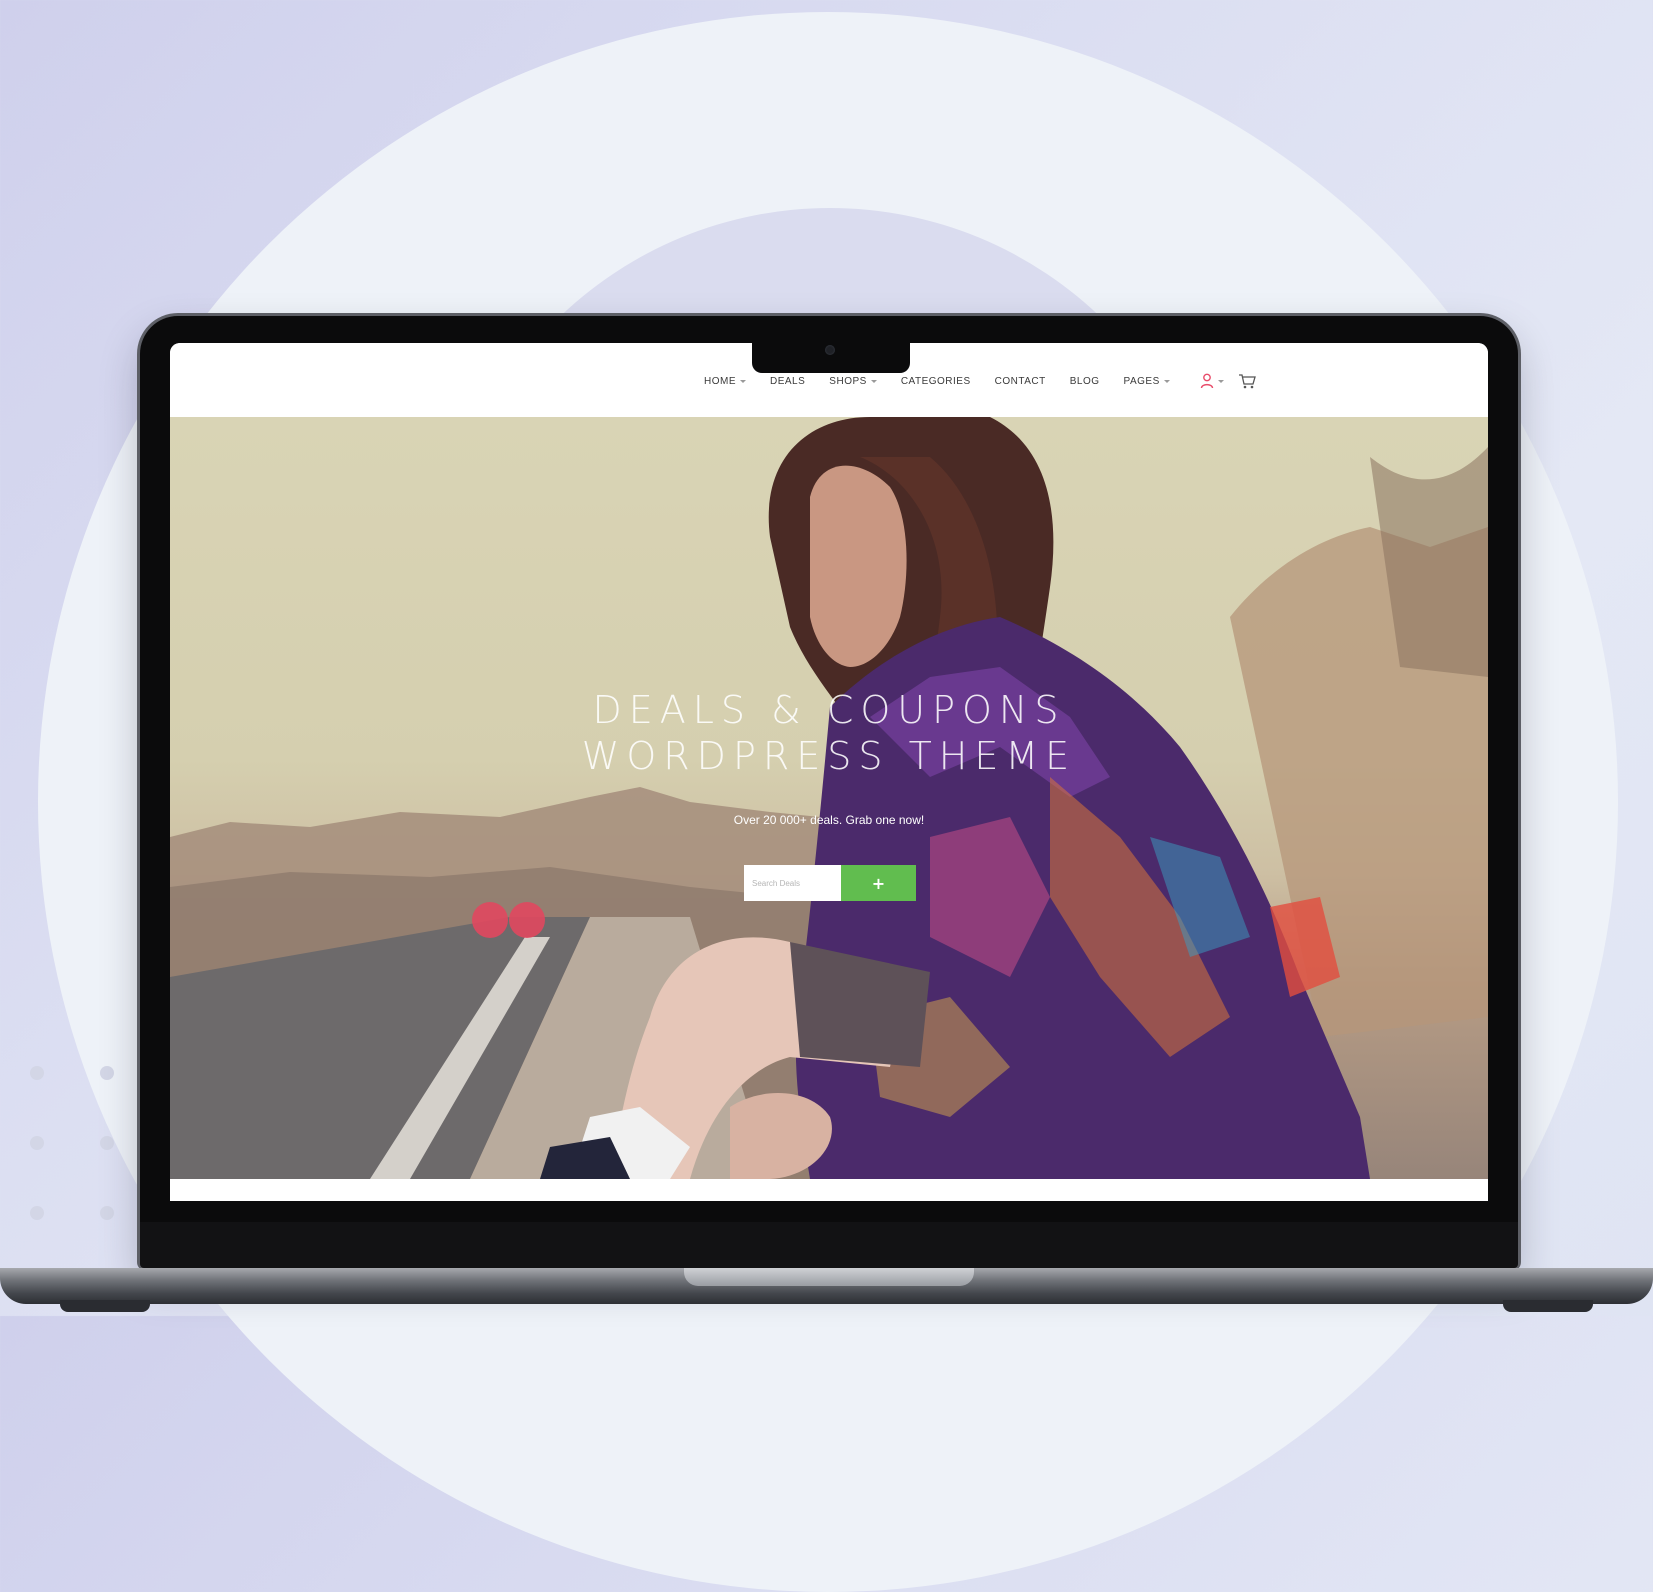 This screenshot has width=1653, height=1592. What do you see at coordinates (829, 1277) in the screenshot?
I see `laptop-opening-notch` at bounding box center [829, 1277].